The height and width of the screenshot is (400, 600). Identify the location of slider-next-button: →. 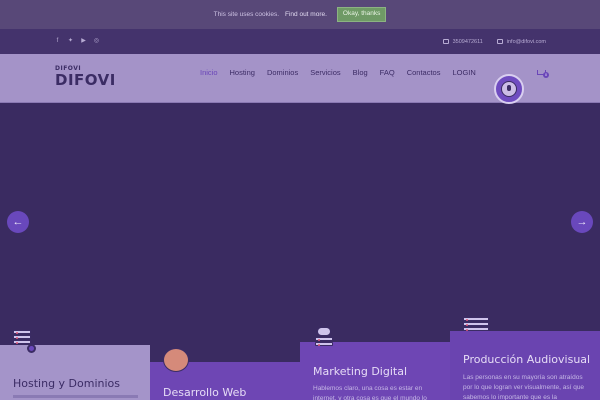
(582, 222).